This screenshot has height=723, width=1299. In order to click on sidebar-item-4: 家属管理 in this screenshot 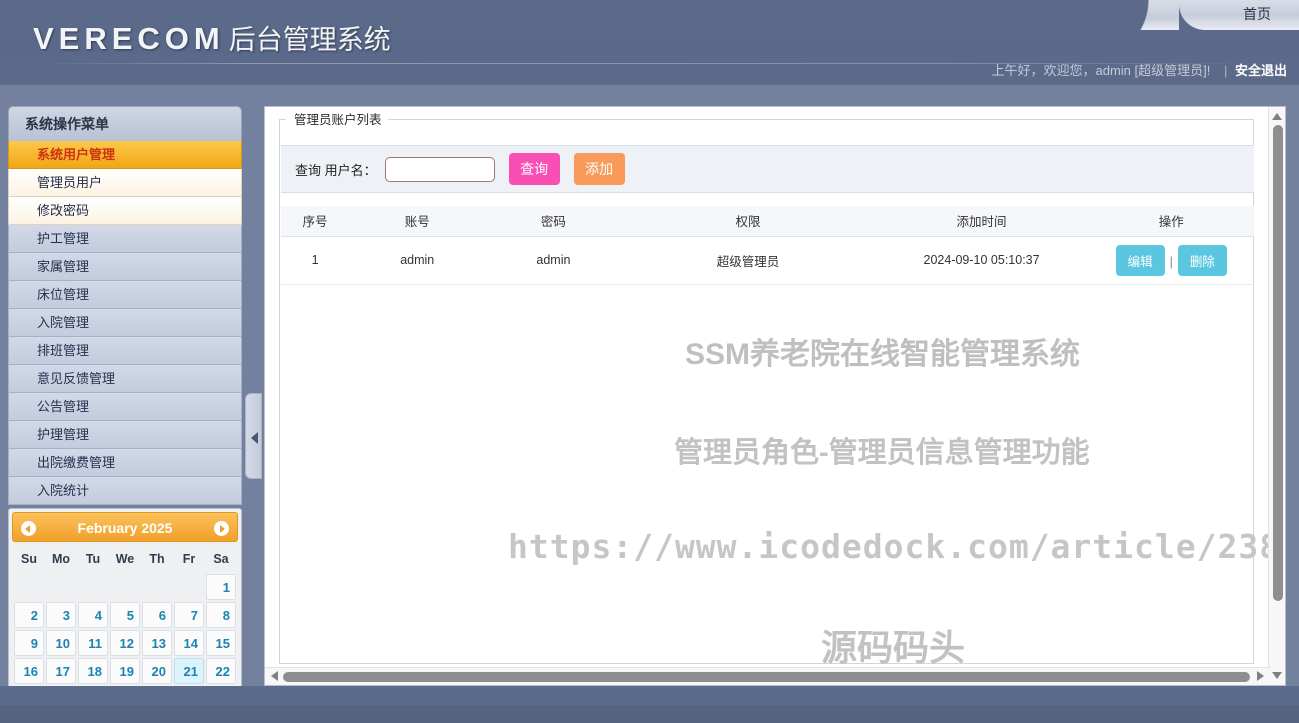, I will do `click(125, 267)`.